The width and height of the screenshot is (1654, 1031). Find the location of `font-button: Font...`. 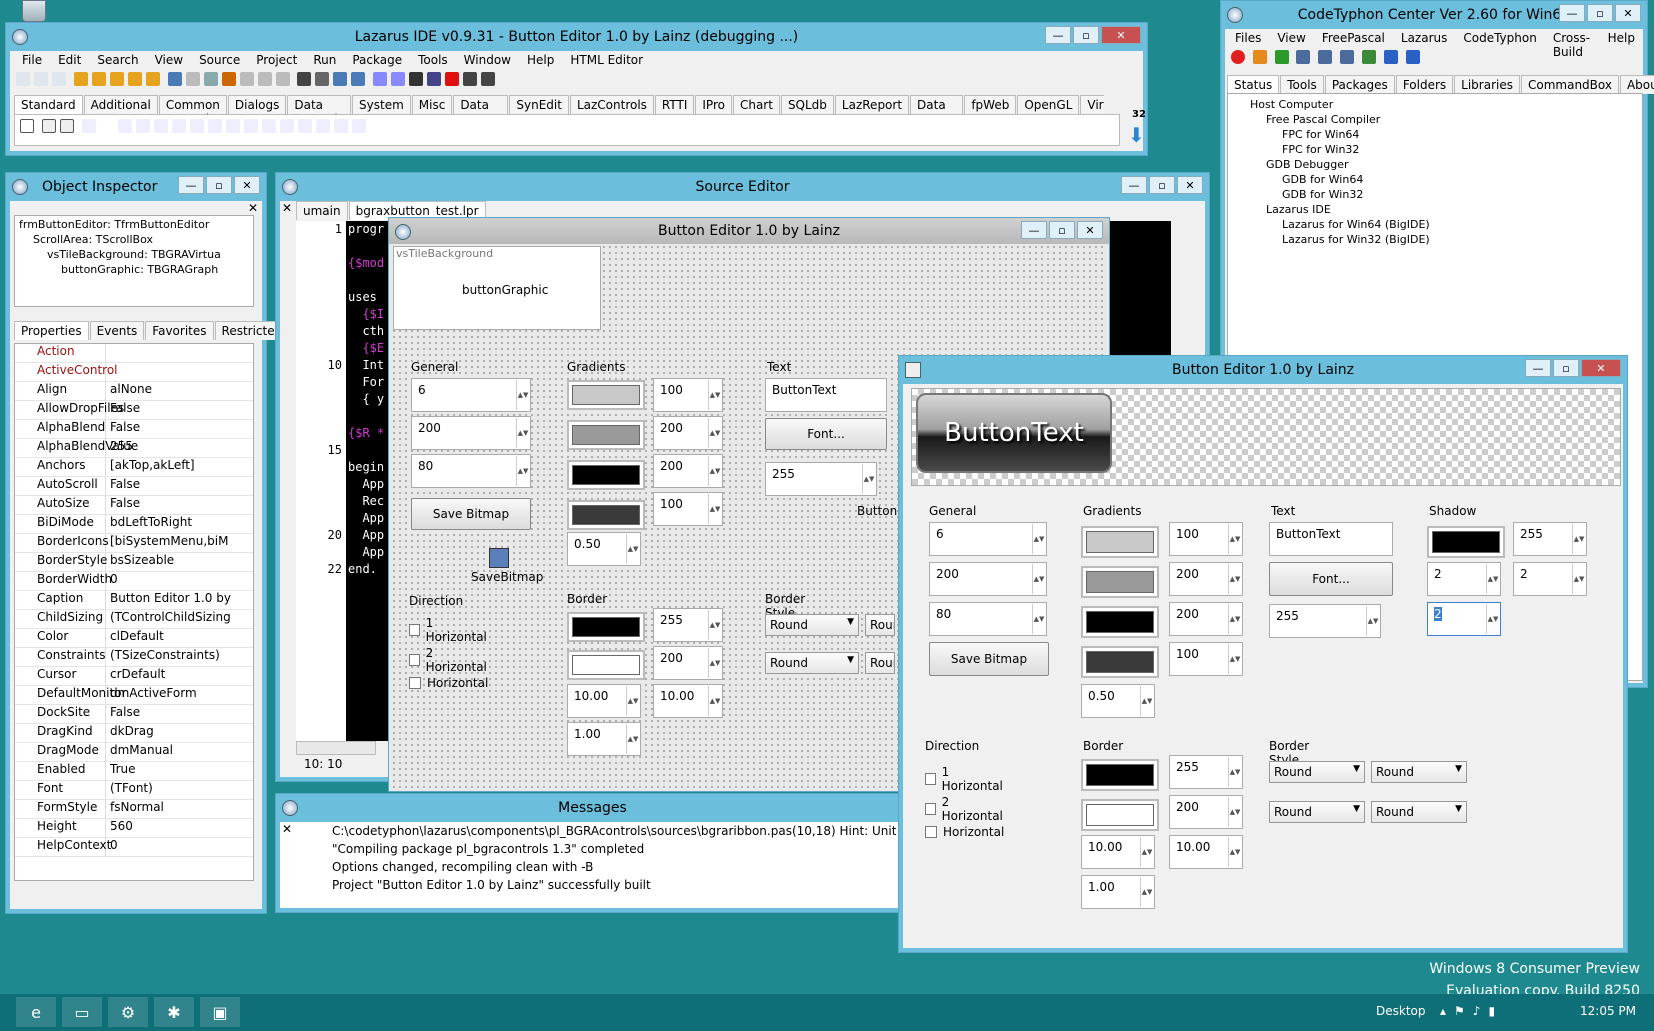

font-button: Font... is located at coordinates (1331, 579).